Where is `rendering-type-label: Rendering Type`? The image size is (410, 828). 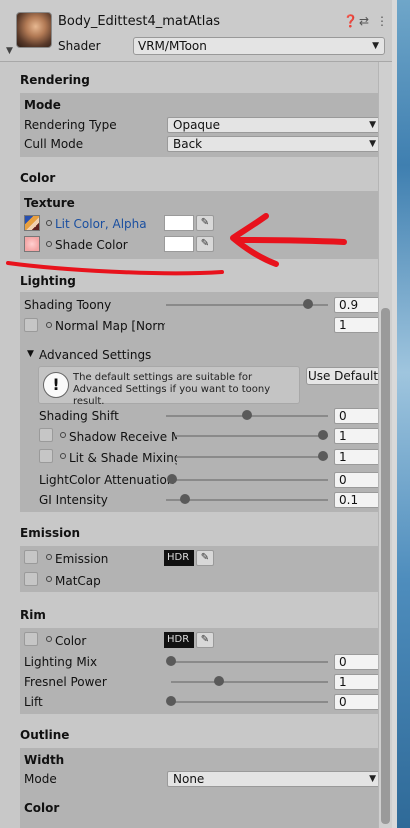 rendering-type-label: Rendering Type is located at coordinates (70, 125).